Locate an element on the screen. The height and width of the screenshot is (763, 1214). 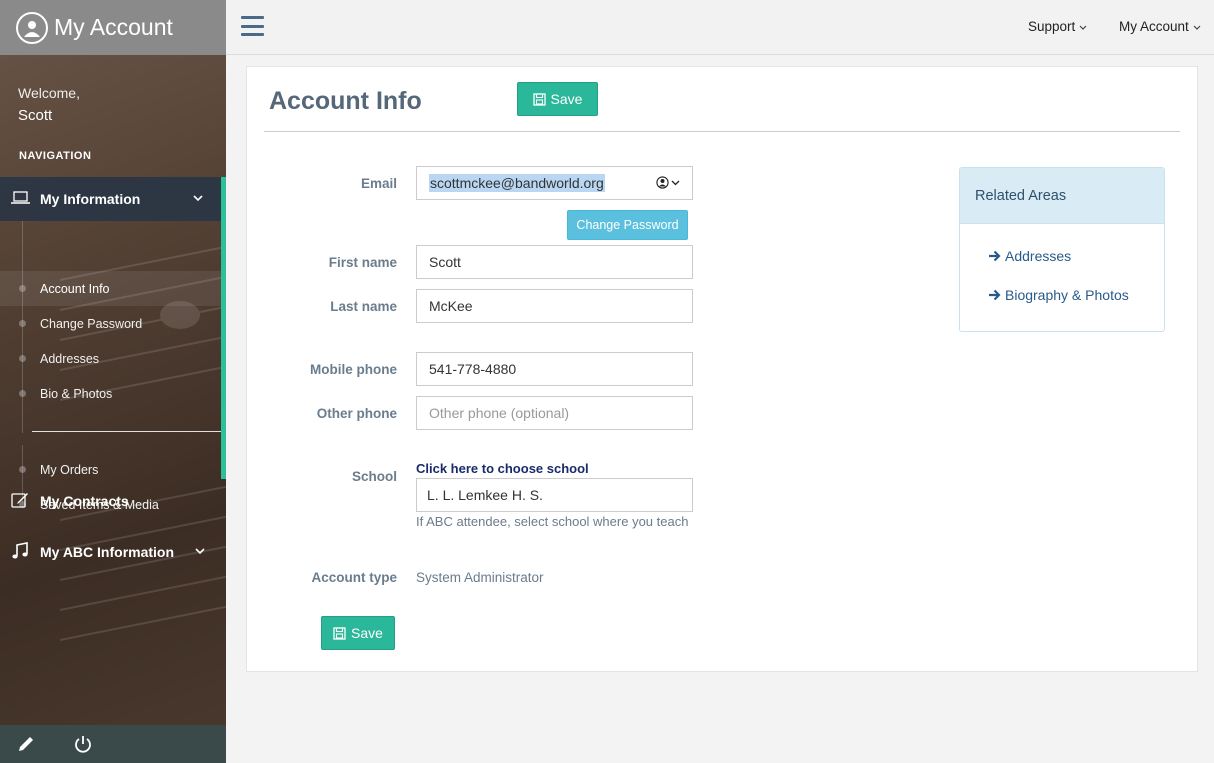
related-link-addresses: Addresses is located at coordinates (1029, 256).